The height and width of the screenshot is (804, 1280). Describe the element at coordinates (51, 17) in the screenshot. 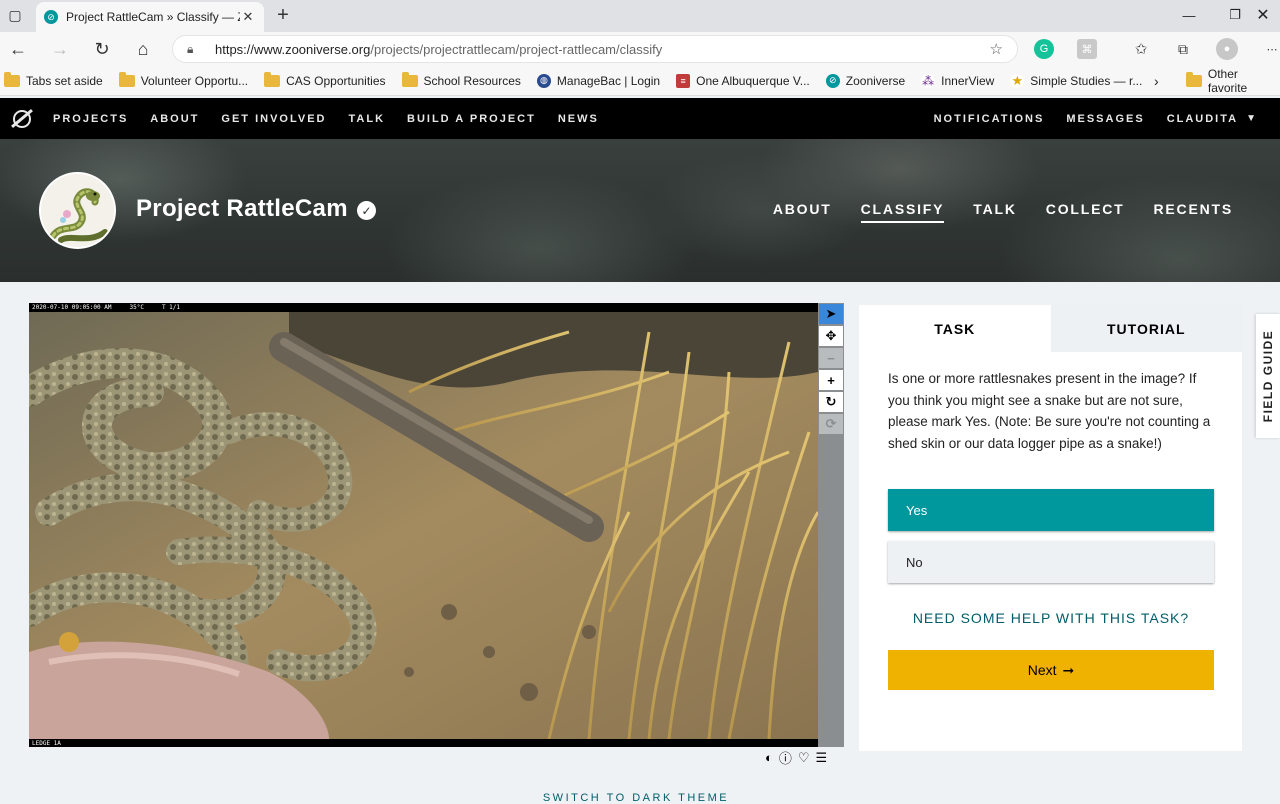

I see `zooniverse-favicon-icon: ⊘` at that location.